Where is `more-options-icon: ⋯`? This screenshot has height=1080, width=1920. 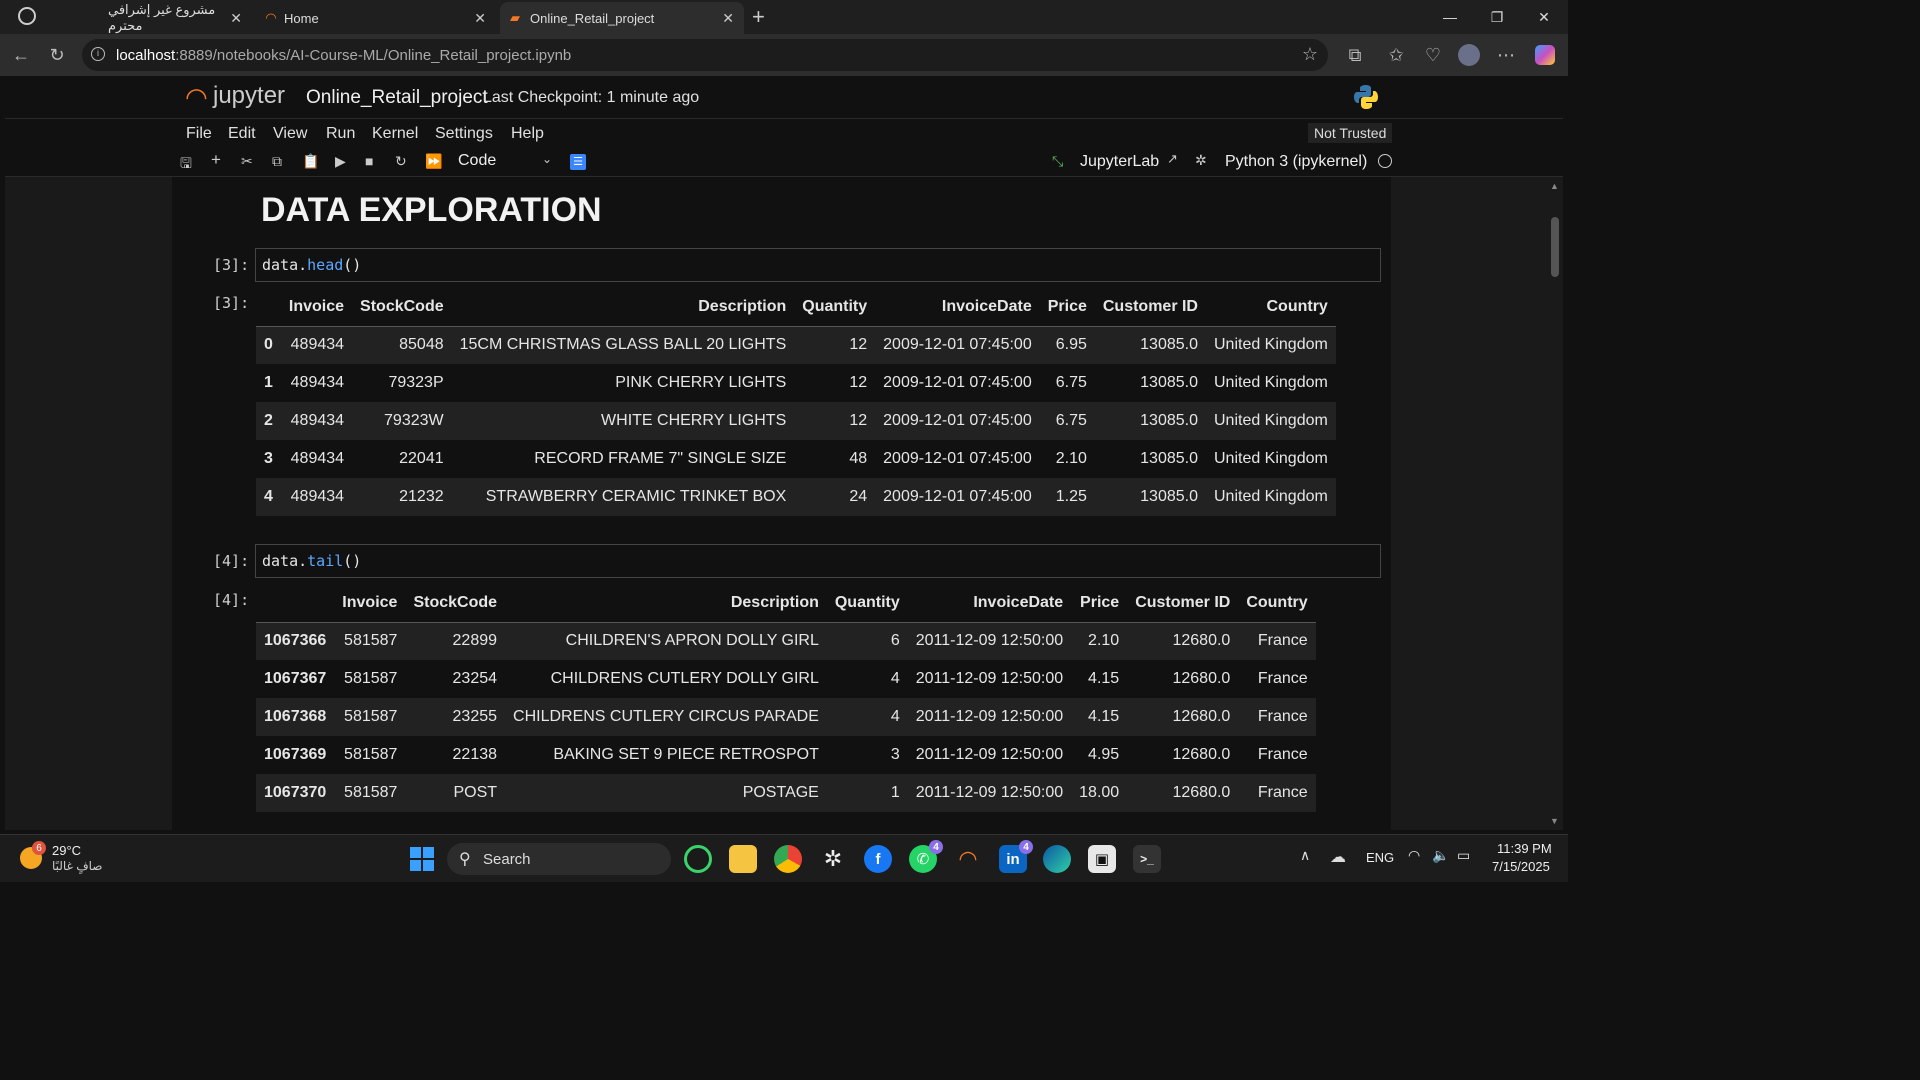
more-options-icon: ⋯ is located at coordinates (1506, 55).